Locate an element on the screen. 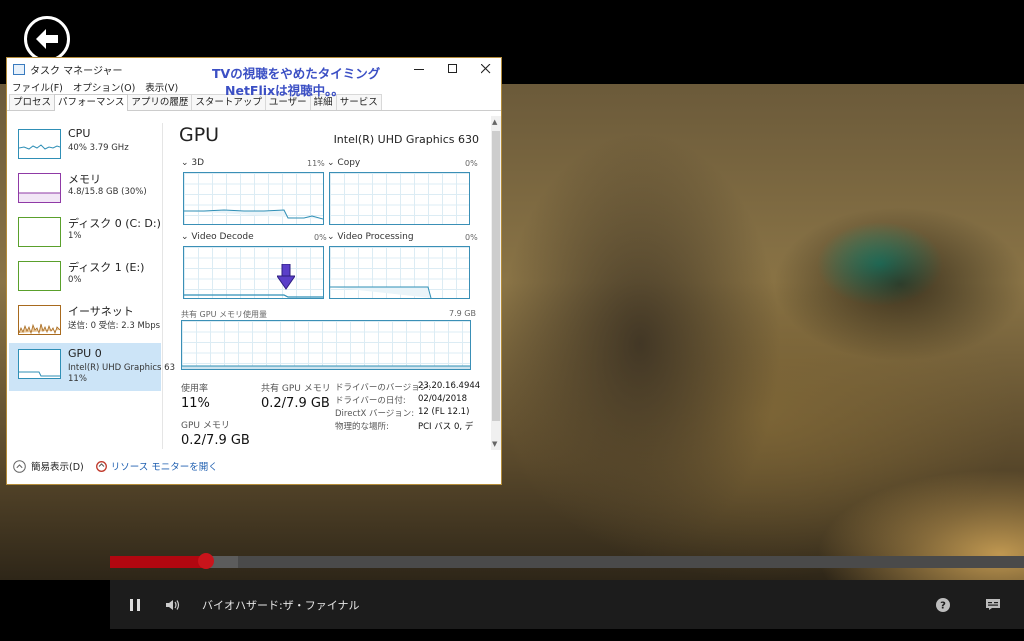 This screenshot has height=641, width=1024. sidebar-item-detail: 40% 3.79 GHz is located at coordinates (98, 148).